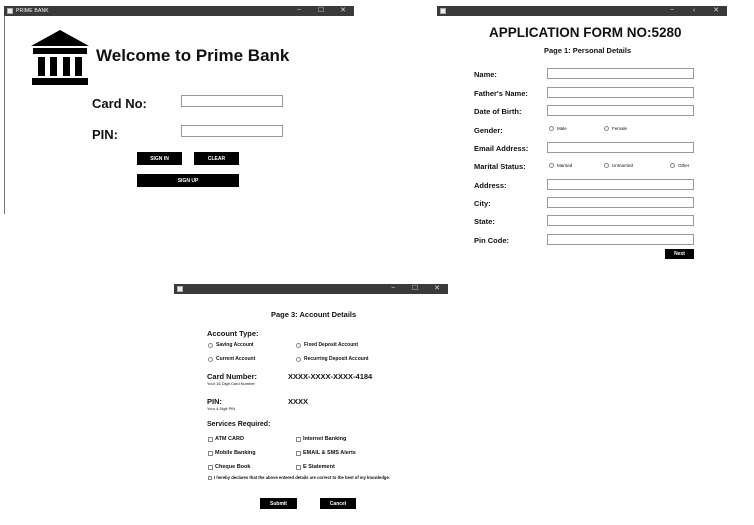  I want to click on gender-male-radio: Male, so click(558, 128).